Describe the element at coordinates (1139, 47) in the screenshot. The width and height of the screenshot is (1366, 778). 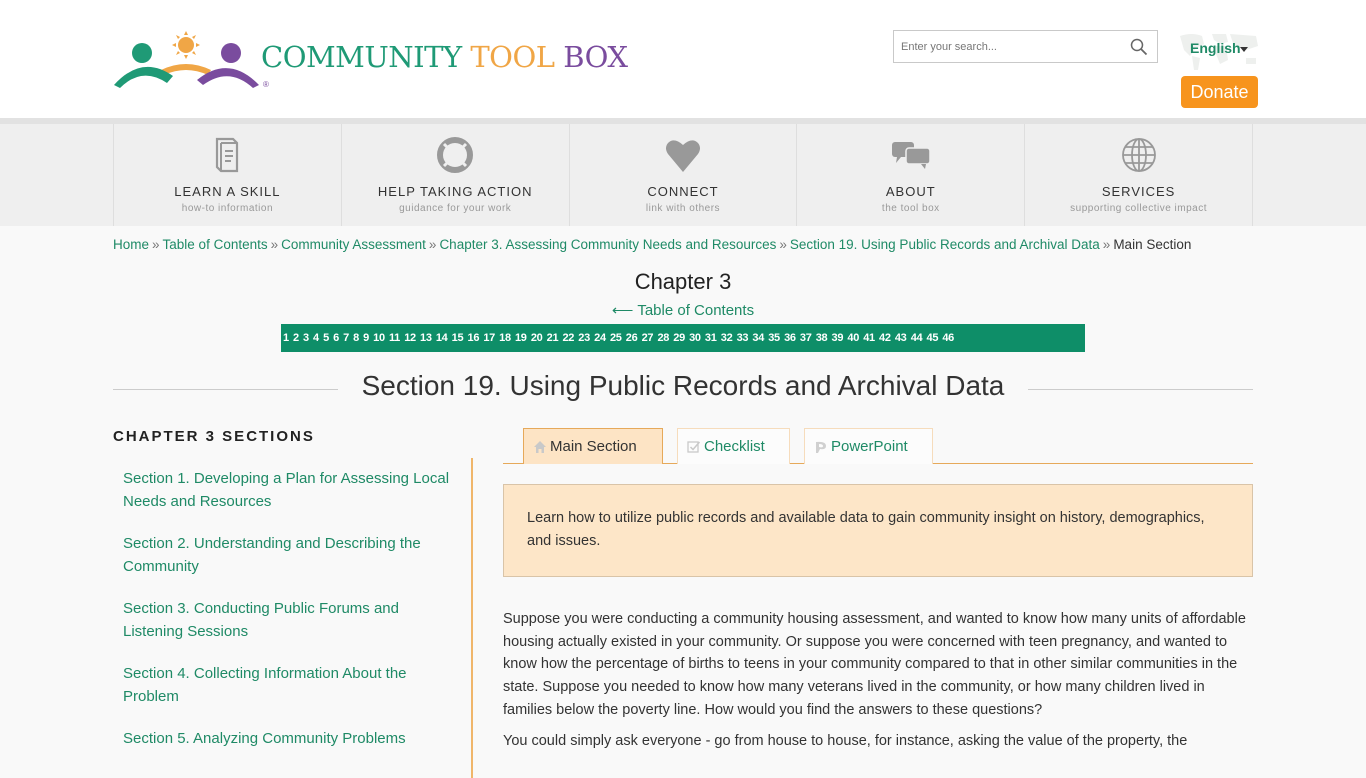
I see `search-icon` at that location.